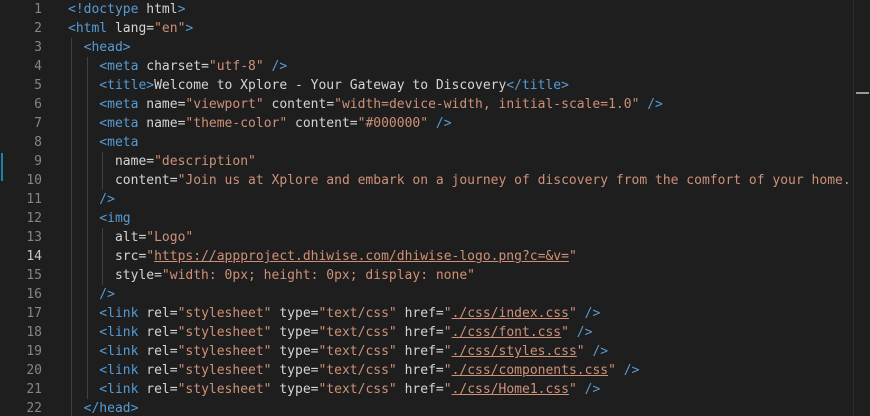  Describe the element at coordinates (170, 28) in the screenshot. I see `code-token: "en"` at that location.